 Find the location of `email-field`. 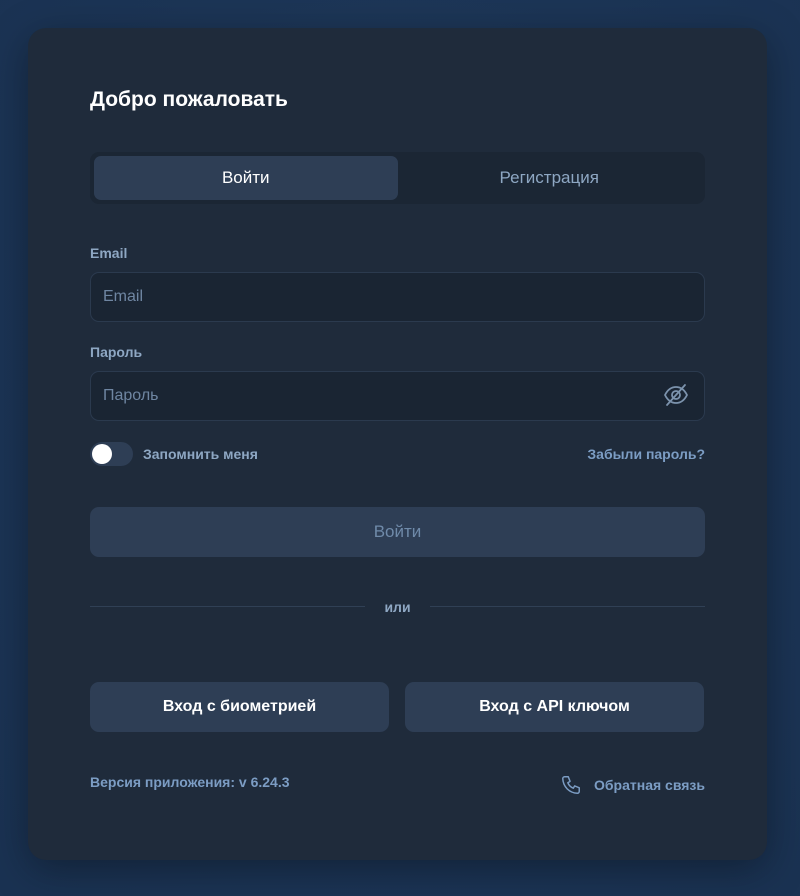

email-field is located at coordinates (397, 297).